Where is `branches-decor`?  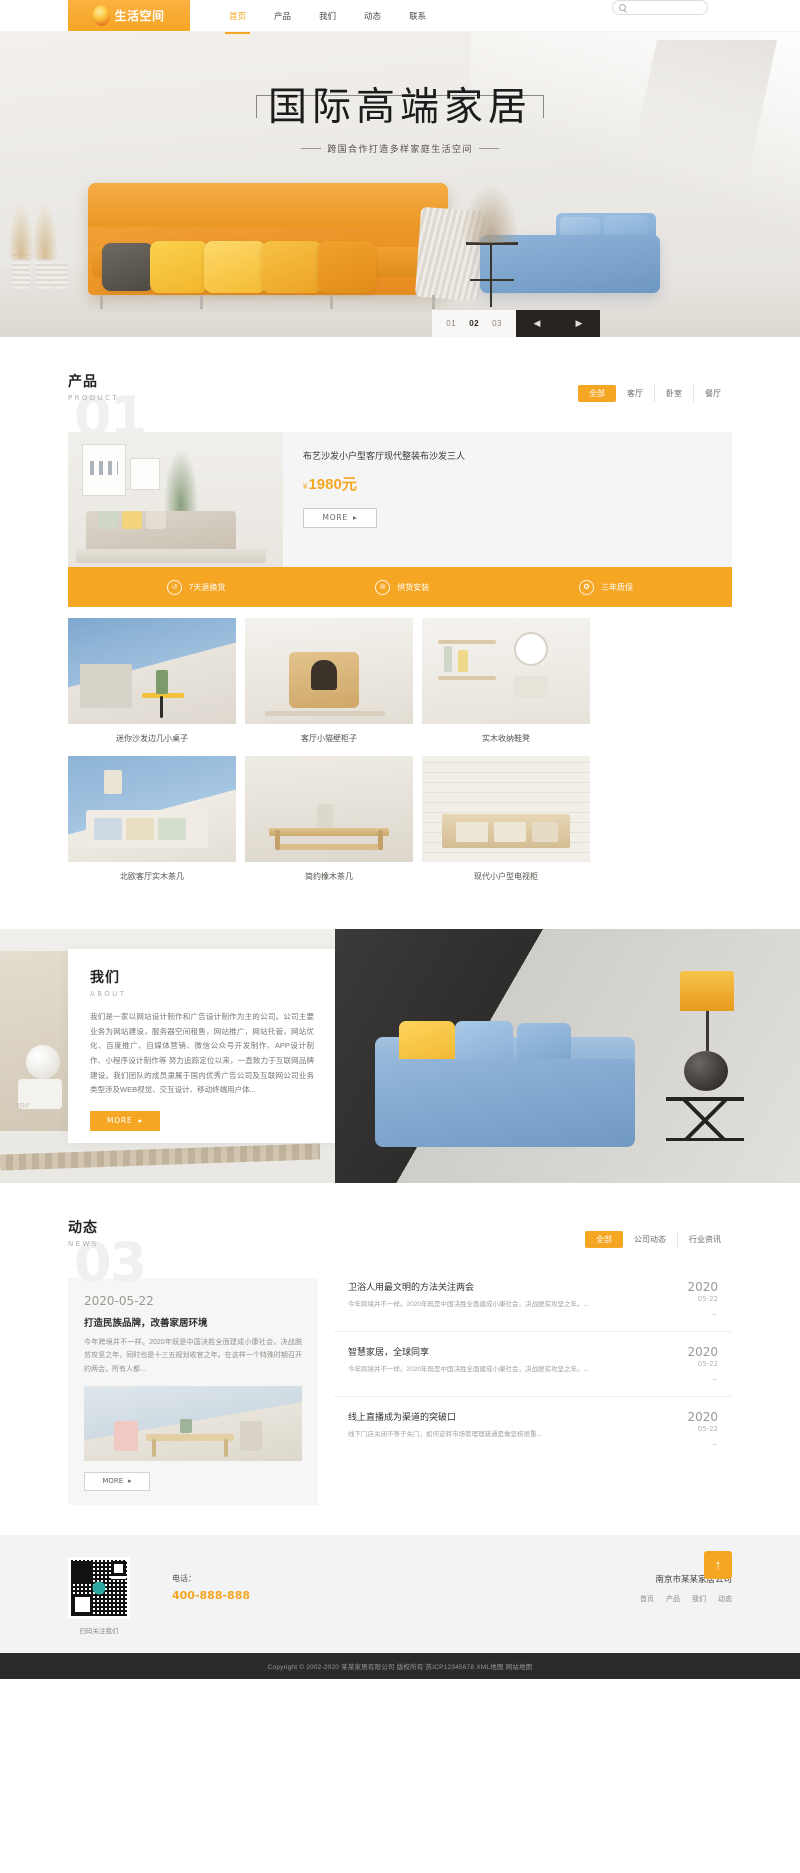
branches-decor is located at coordinates (490, 214).